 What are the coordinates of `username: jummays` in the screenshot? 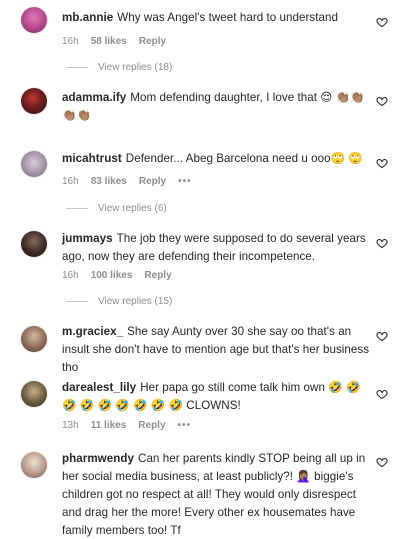 It's located at (87, 238).